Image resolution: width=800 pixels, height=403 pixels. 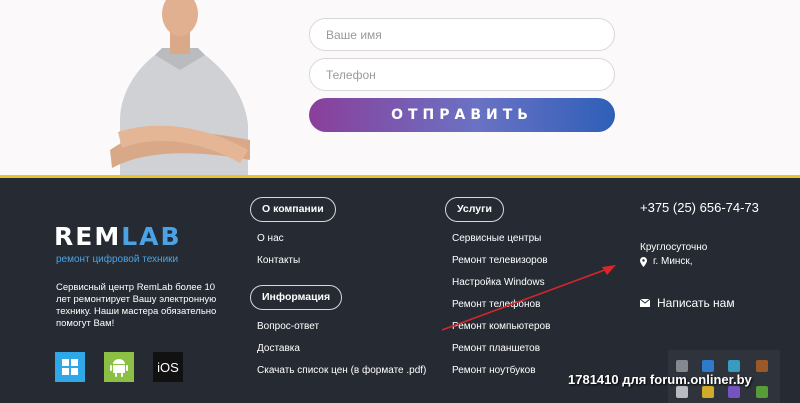 I want to click on link-laptop-repair: Ремонт ноутбуков, so click(x=494, y=370).